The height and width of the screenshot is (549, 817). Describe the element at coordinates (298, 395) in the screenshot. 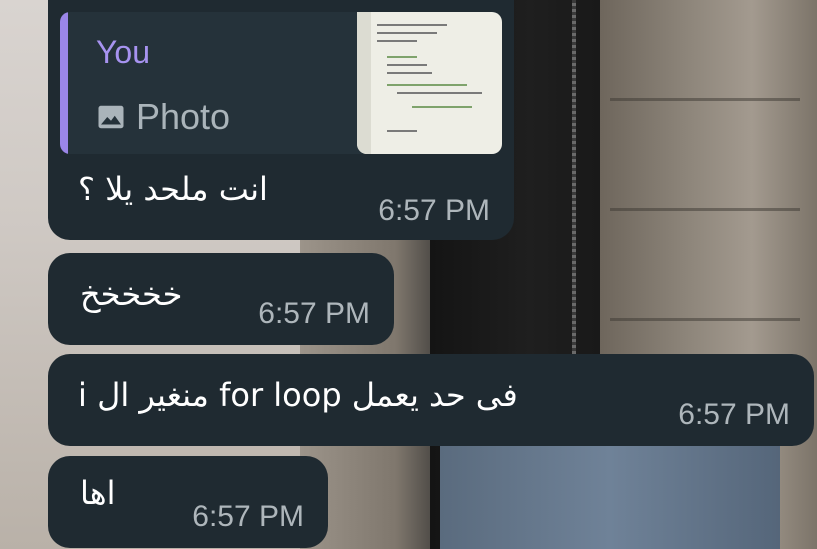

I see `message-text: فى حد يعمل for loop منغير ال i` at that location.